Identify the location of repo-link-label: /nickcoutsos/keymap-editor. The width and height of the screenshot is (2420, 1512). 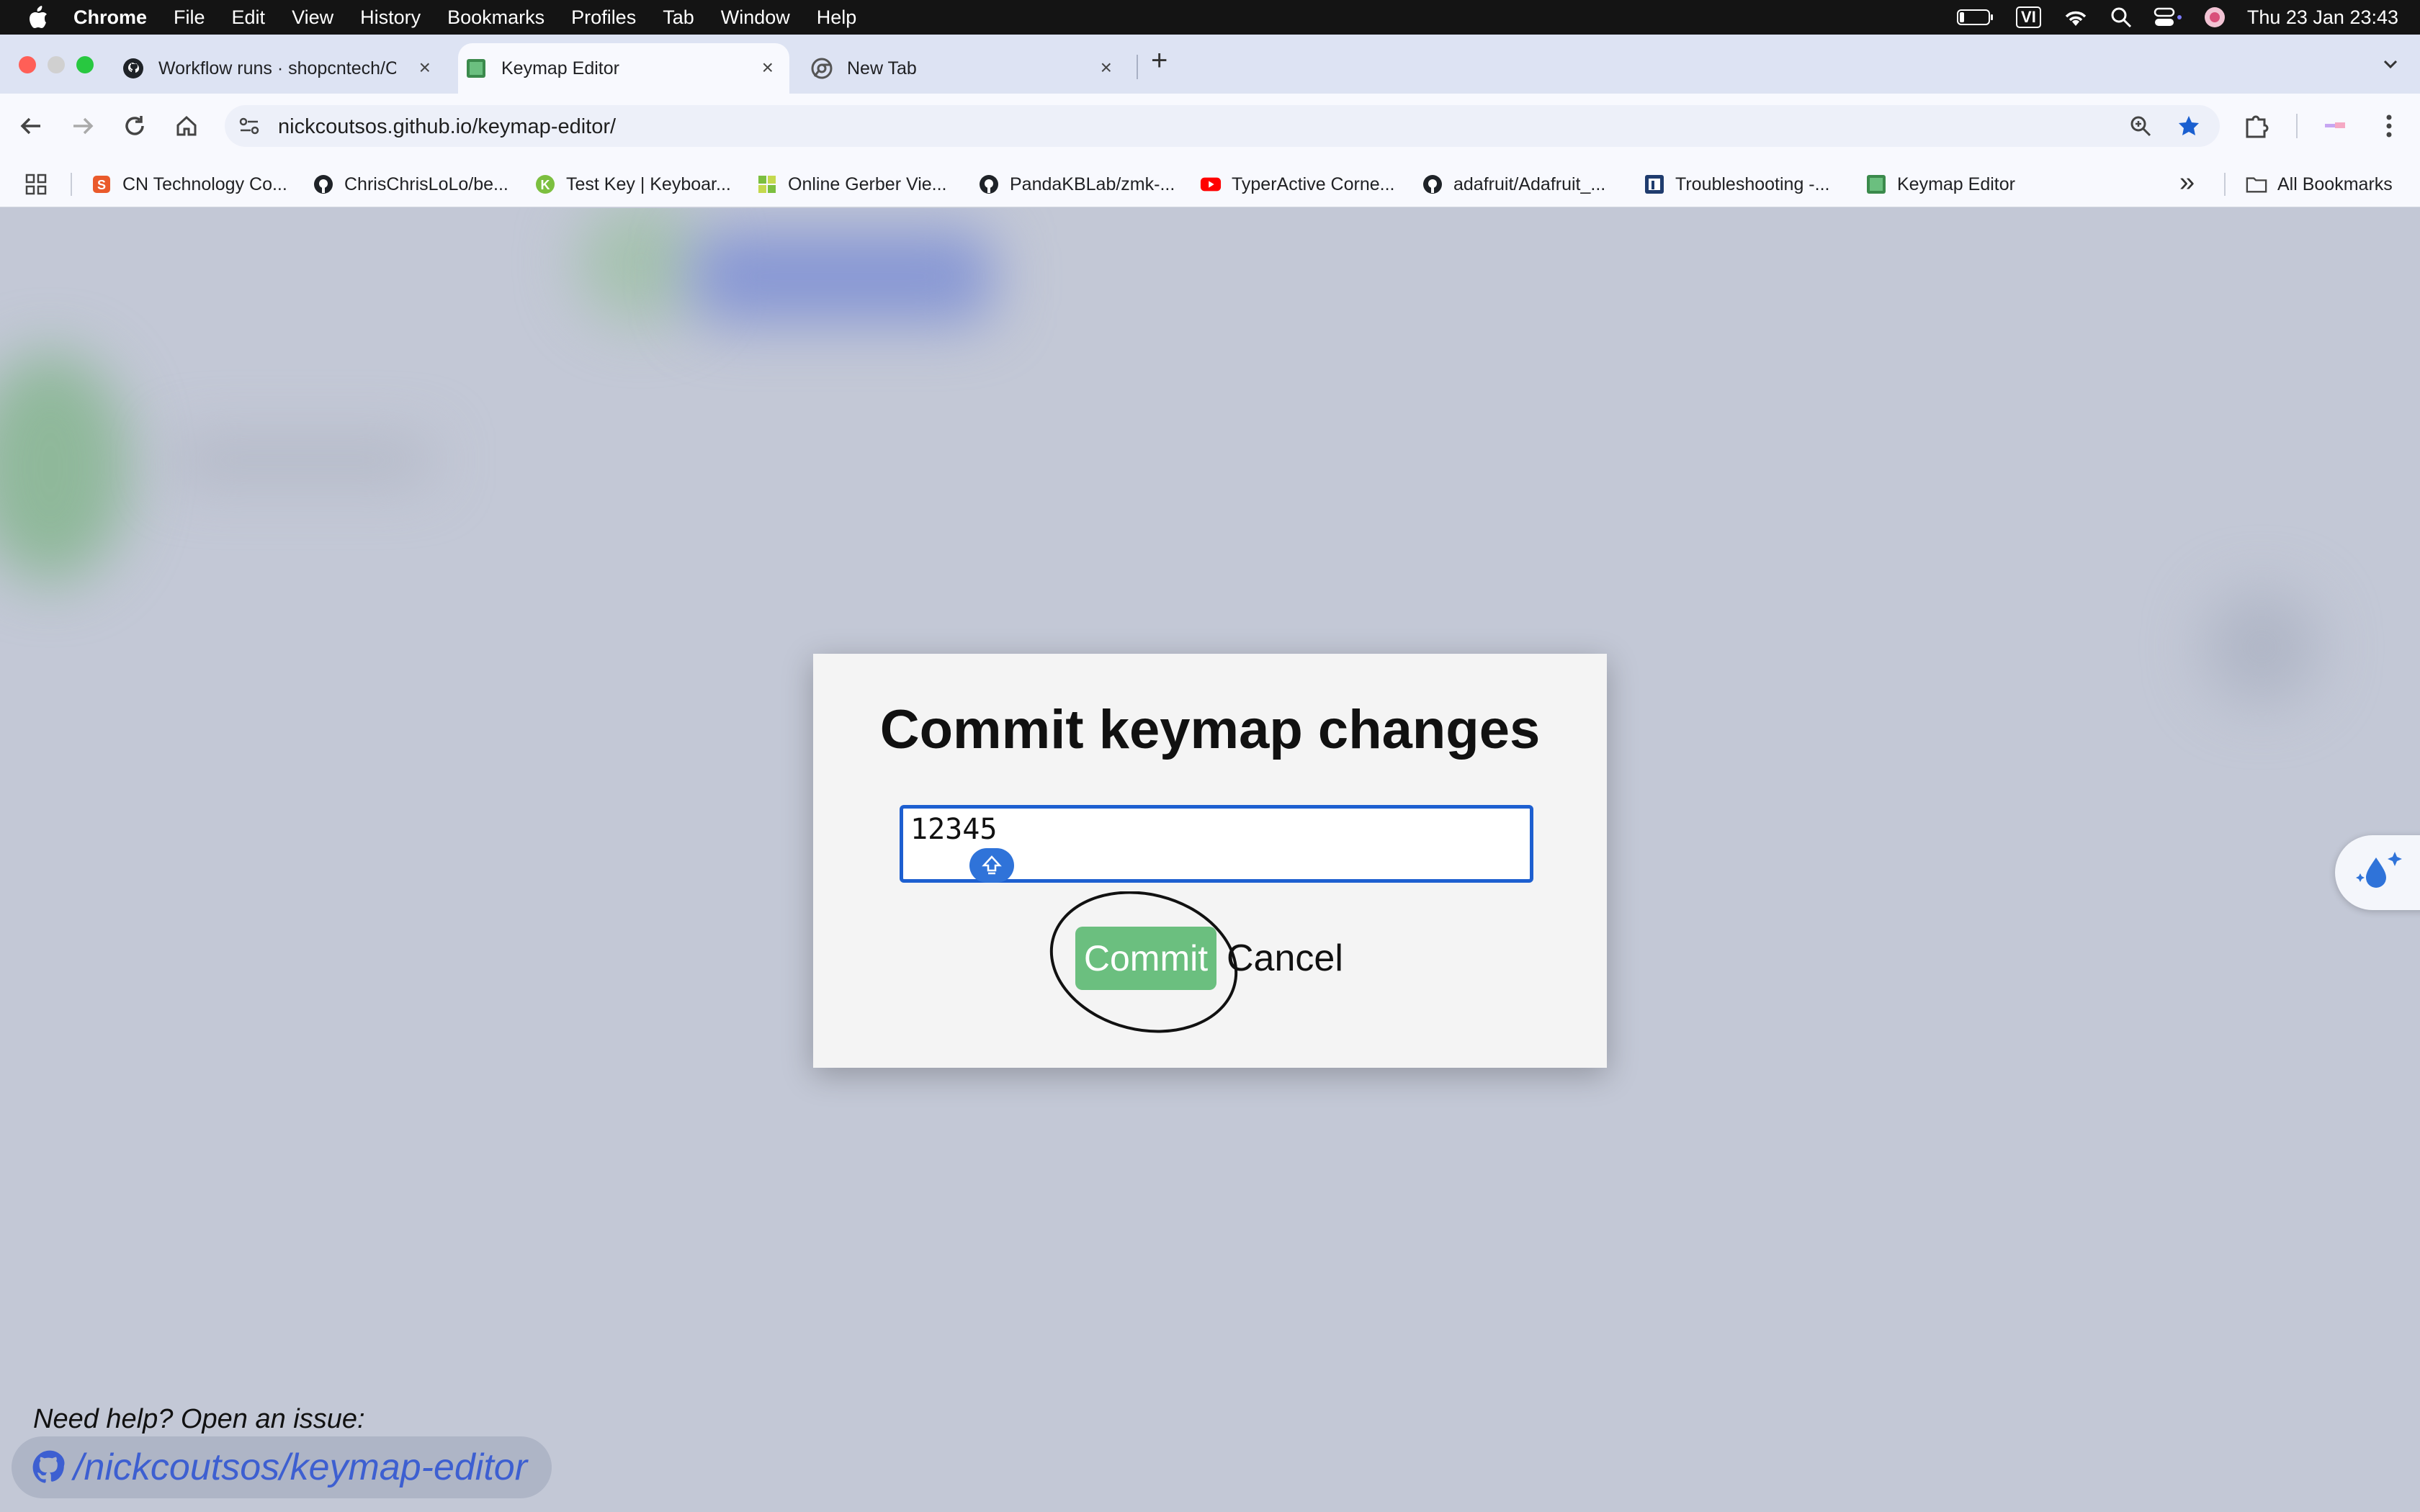
(300, 1467).